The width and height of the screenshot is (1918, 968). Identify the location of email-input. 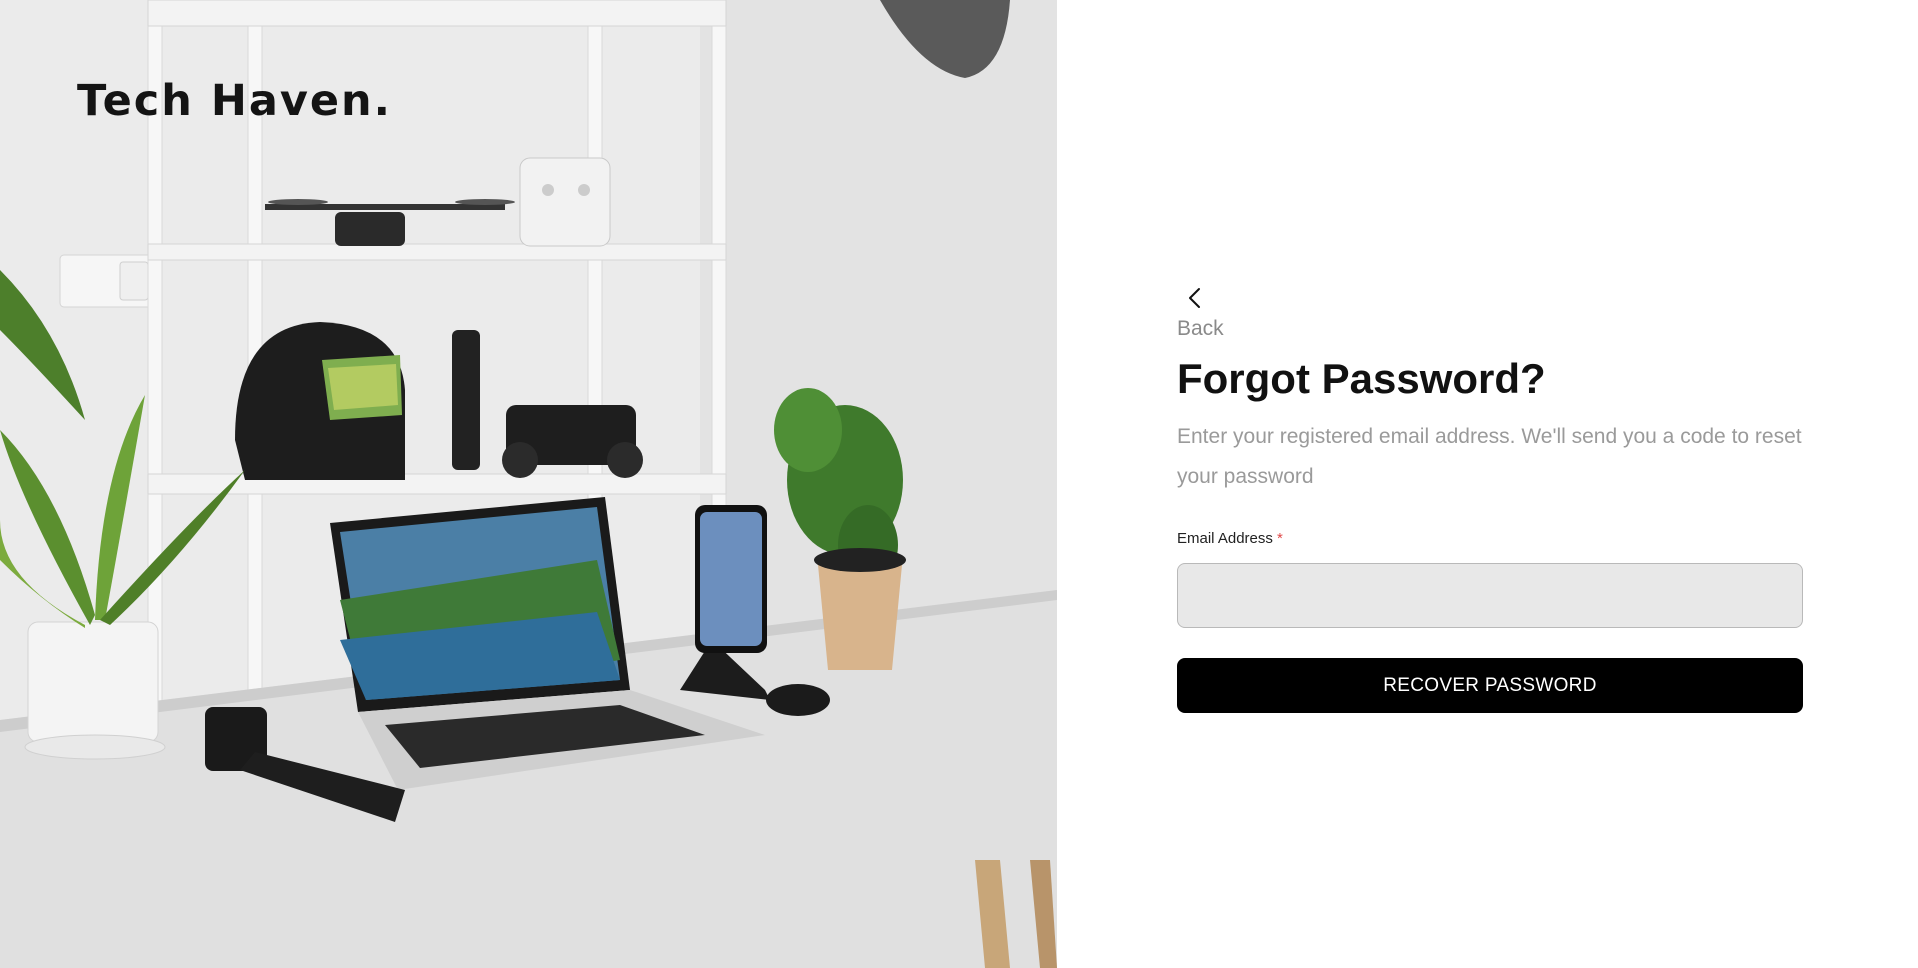
(1490, 595).